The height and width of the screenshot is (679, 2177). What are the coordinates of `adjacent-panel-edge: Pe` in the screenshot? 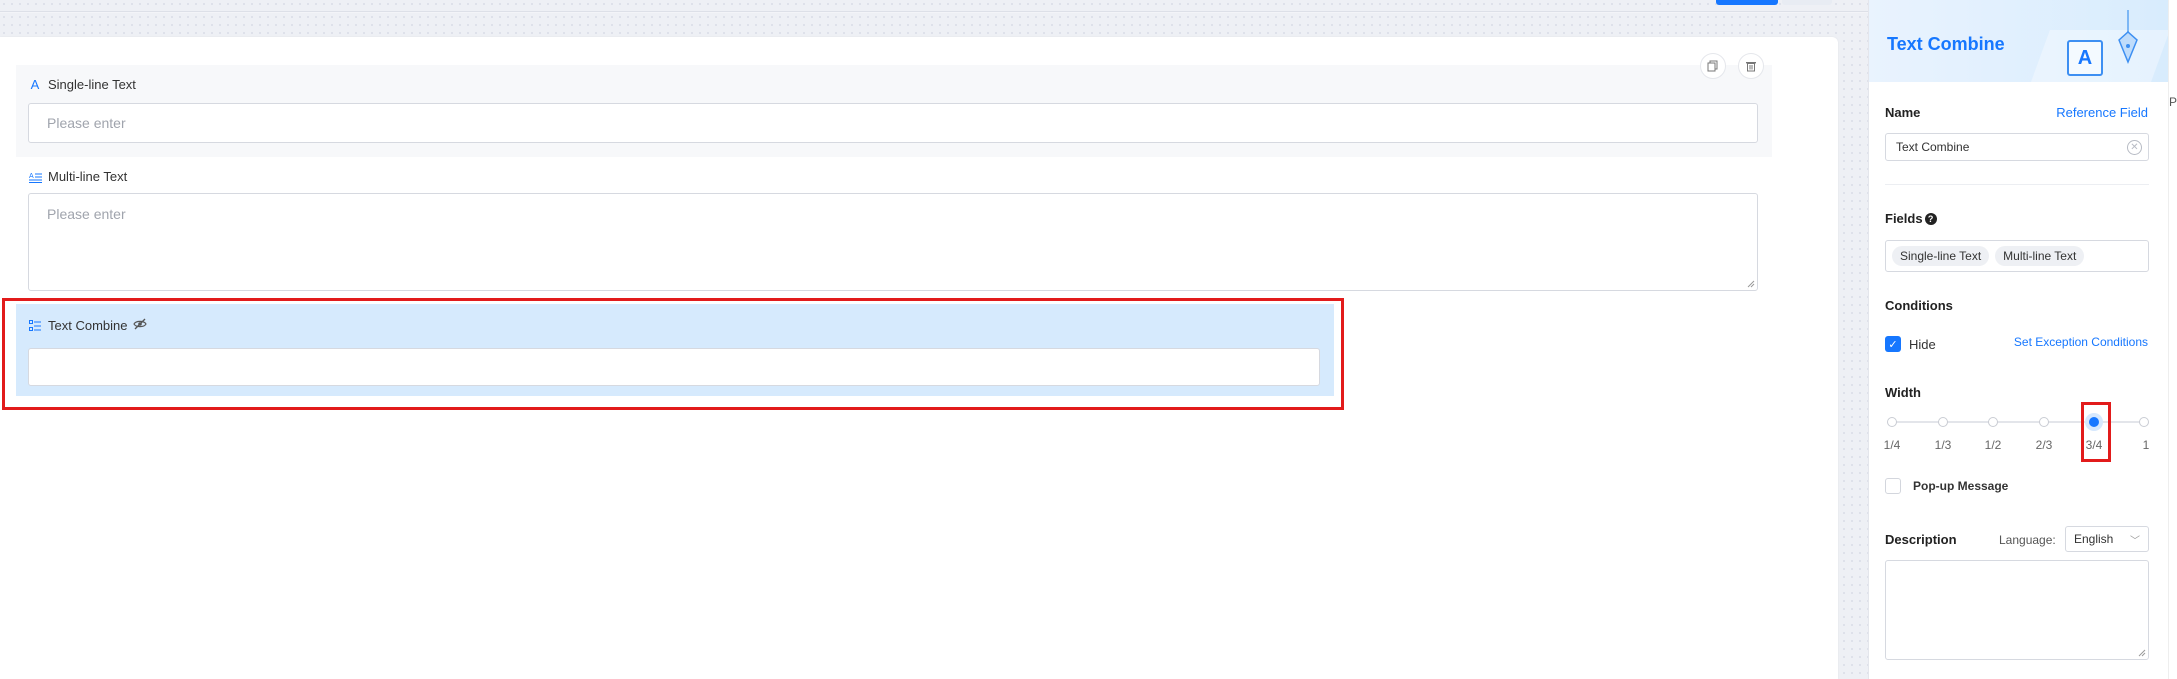 It's located at (2172, 339).